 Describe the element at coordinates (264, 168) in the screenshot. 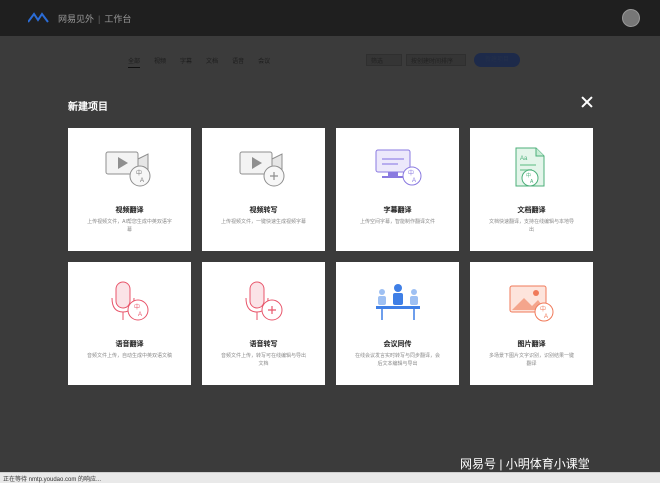

I see `video-transcribe-icon` at that location.